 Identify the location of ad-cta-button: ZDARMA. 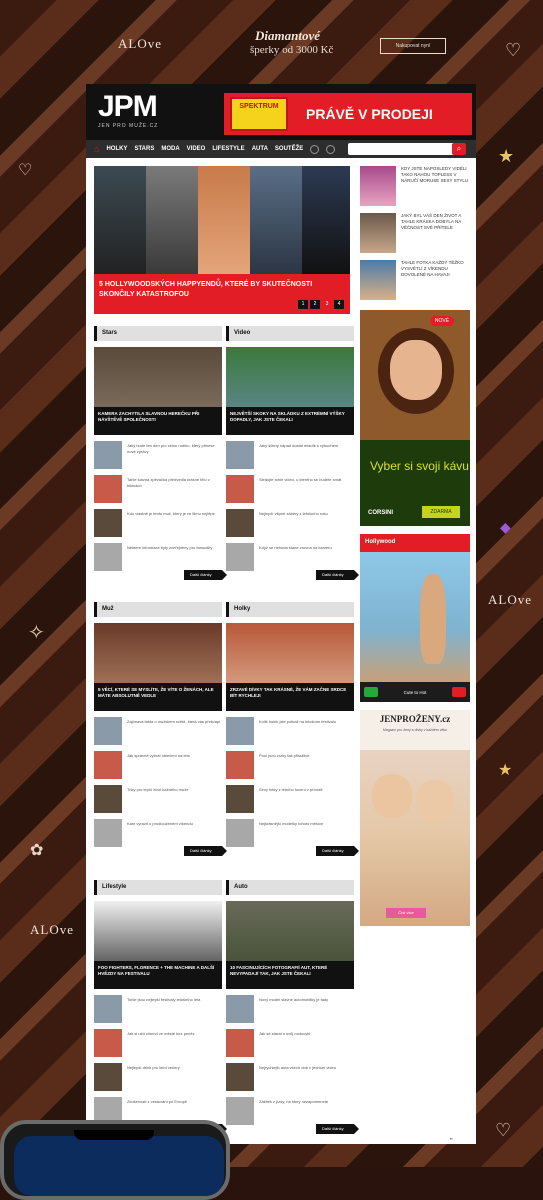
(441, 512).